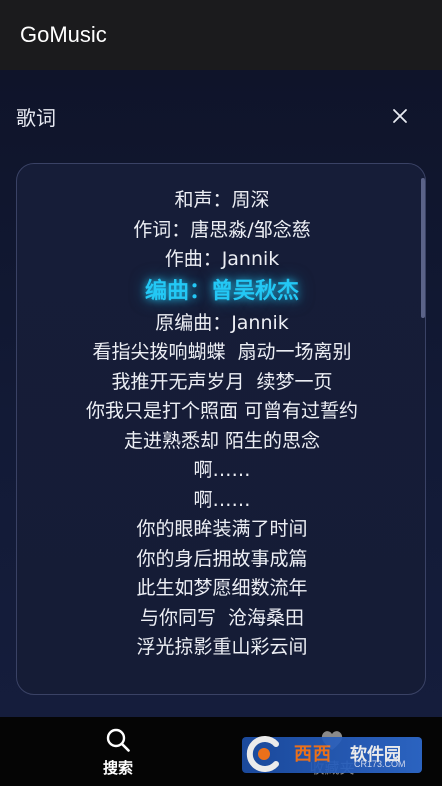 The height and width of the screenshot is (786, 442). I want to click on close-icon, so click(400, 116).